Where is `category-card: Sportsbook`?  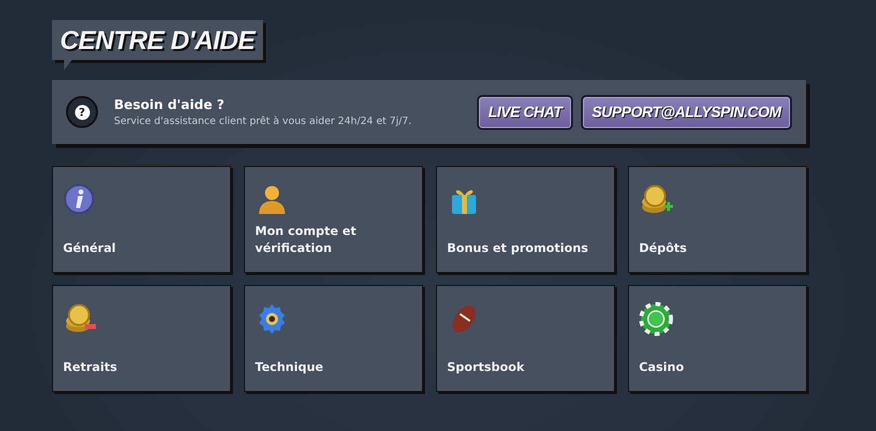
category-card: Sportsbook is located at coordinates (525, 338).